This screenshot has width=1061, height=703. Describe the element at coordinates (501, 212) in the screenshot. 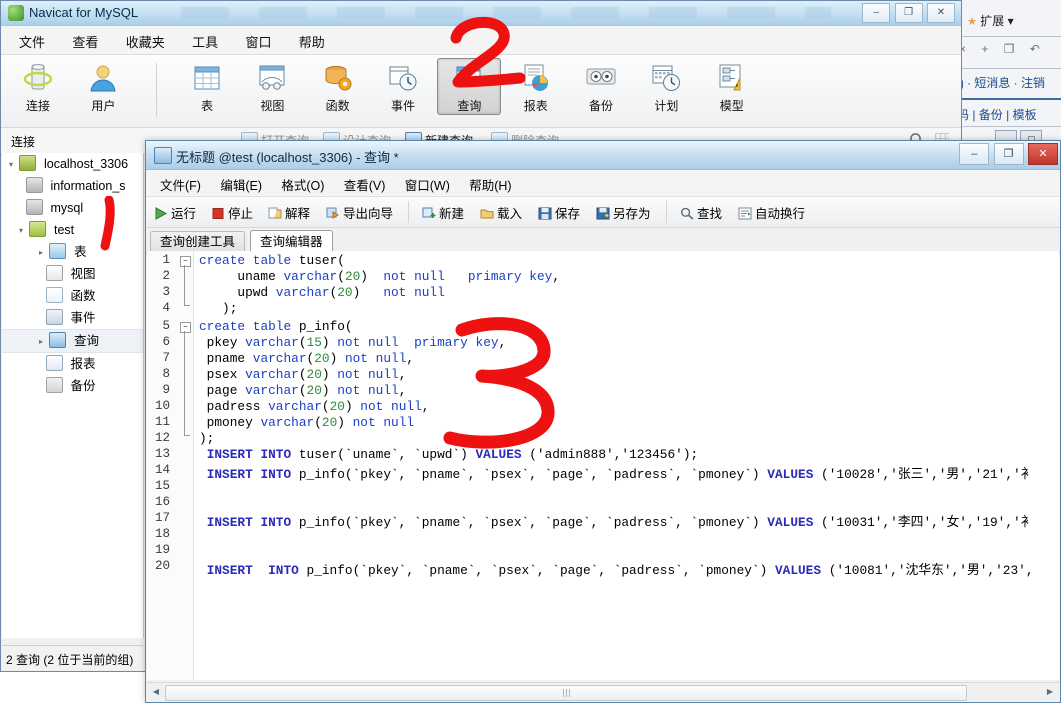

I see `load-button: 载入` at that location.